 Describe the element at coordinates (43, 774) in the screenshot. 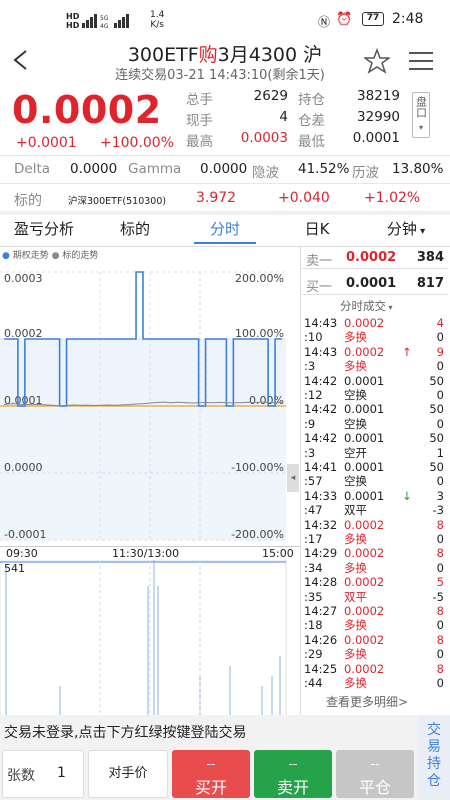

I see `quantity-stepper: 张数 1` at that location.